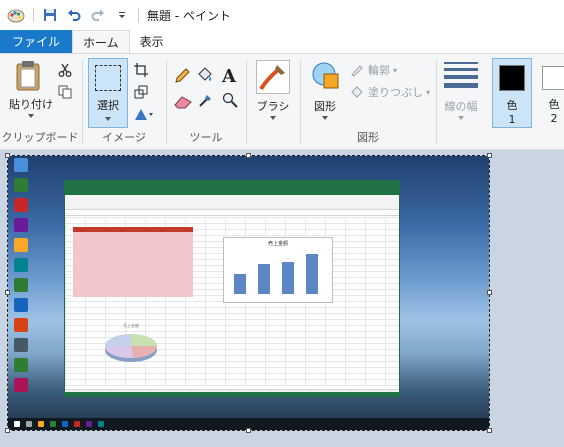 The height and width of the screenshot is (447, 564). Describe the element at coordinates (108, 119) in the screenshot. I see `select-dropdown-icon` at that location.